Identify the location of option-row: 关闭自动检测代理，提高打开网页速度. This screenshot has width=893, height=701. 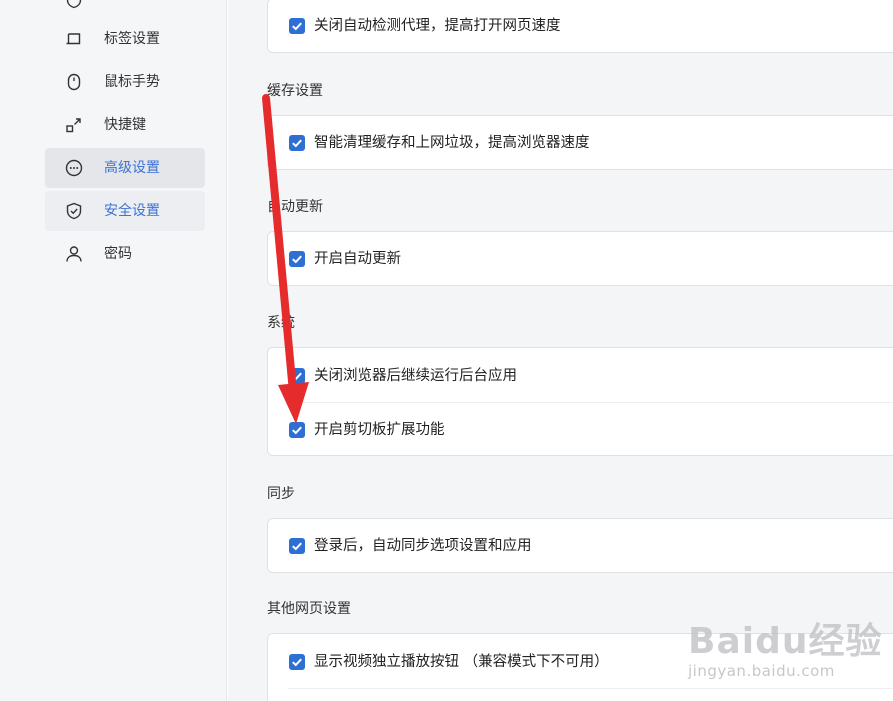
(580, 26).